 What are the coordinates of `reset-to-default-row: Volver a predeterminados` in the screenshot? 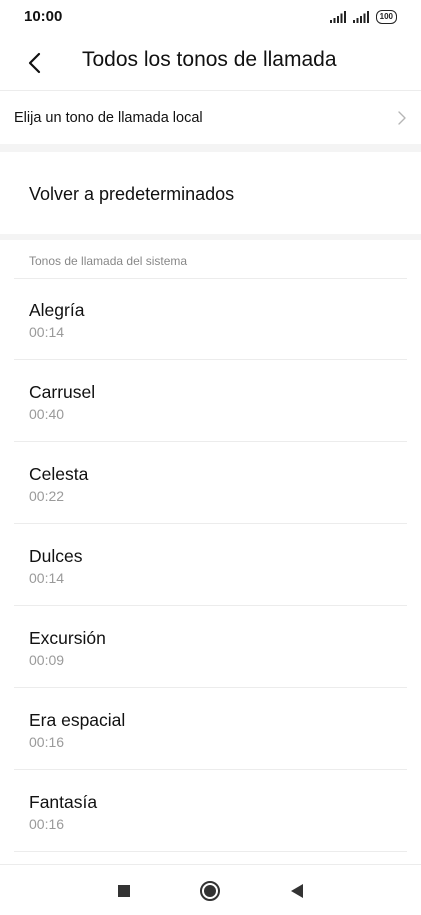 It's located at (210, 193).